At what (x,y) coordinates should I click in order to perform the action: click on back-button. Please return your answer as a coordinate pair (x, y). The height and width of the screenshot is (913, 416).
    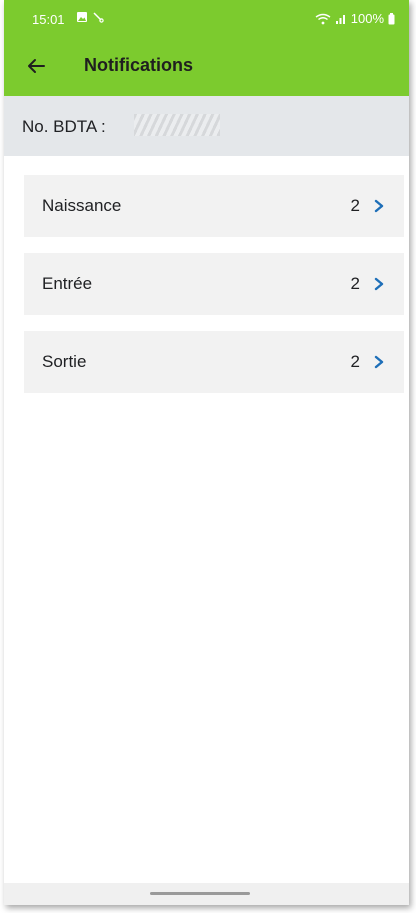
    Looking at the image, I should click on (36, 66).